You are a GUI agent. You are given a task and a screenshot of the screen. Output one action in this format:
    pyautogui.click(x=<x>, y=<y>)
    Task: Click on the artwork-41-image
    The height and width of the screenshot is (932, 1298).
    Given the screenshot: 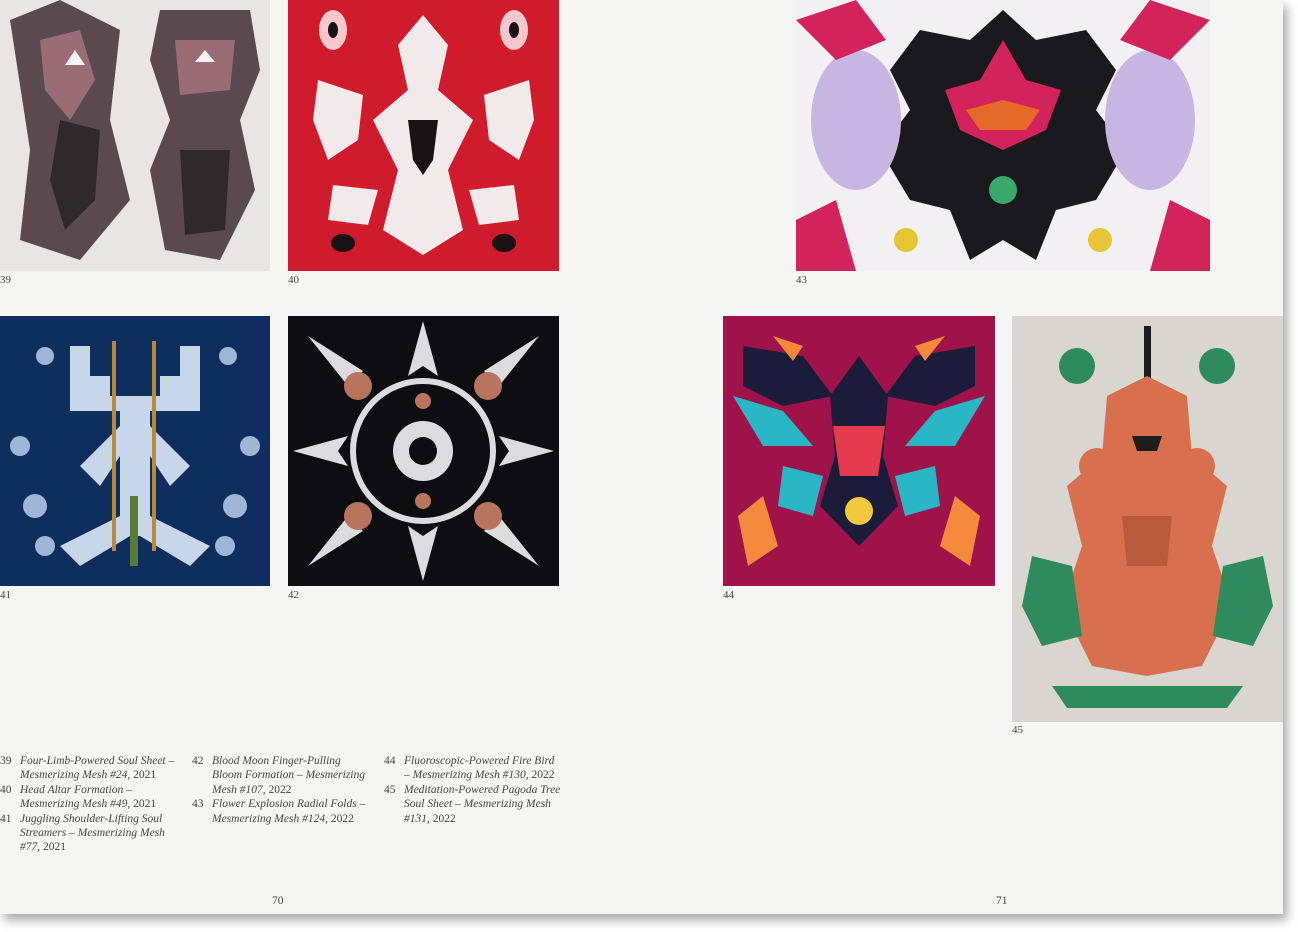 What is the action you would take?
    pyautogui.click(x=135, y=451)
    